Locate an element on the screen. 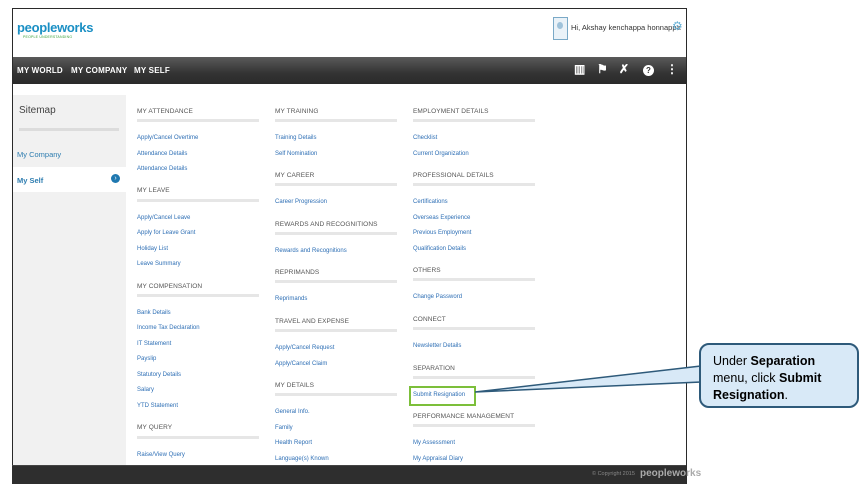  callout-bold-separation: Separation is located at coordinates (783, 361).